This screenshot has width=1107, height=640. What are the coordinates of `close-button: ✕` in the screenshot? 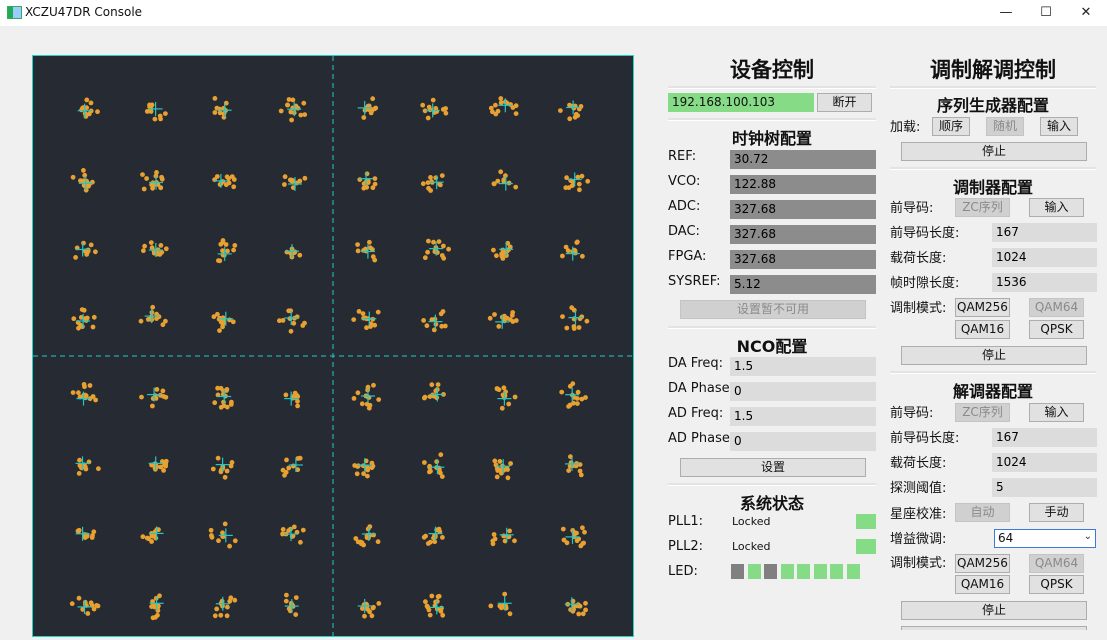 It's located at (1086, 13).